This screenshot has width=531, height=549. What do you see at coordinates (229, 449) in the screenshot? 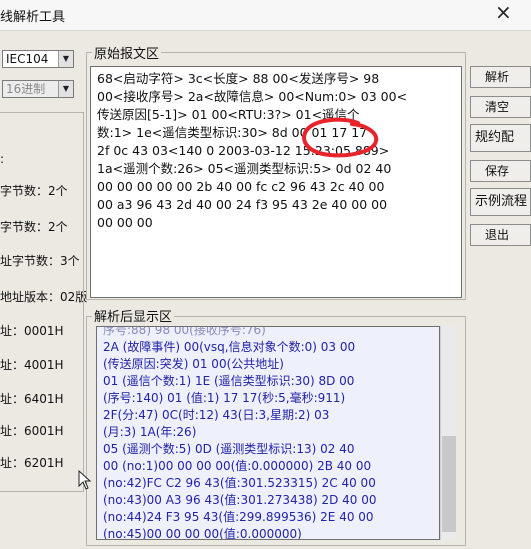
I see `parsed-line: 05 (遥测个数:5) 0D (遥测类型标识:13) 02 40` at bounding box center [229, 449].